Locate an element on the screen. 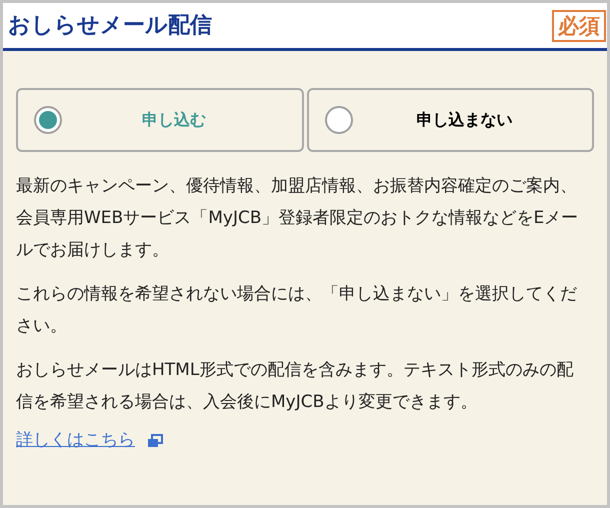 The height and width of the screenshot is (508, 610). details-link: 詳しくはこちら is located at coordinates (75, 441).